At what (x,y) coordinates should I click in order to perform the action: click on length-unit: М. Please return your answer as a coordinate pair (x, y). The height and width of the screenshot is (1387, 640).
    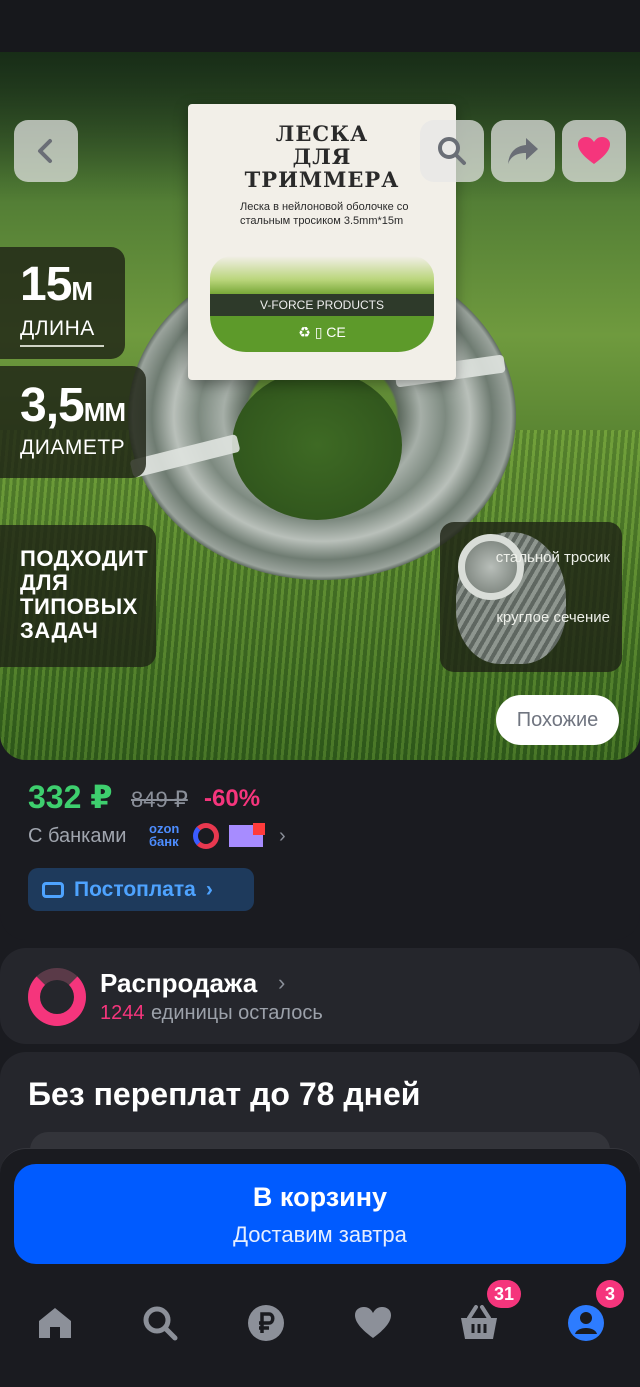
    Looking at the image, I should click on (82, 291).